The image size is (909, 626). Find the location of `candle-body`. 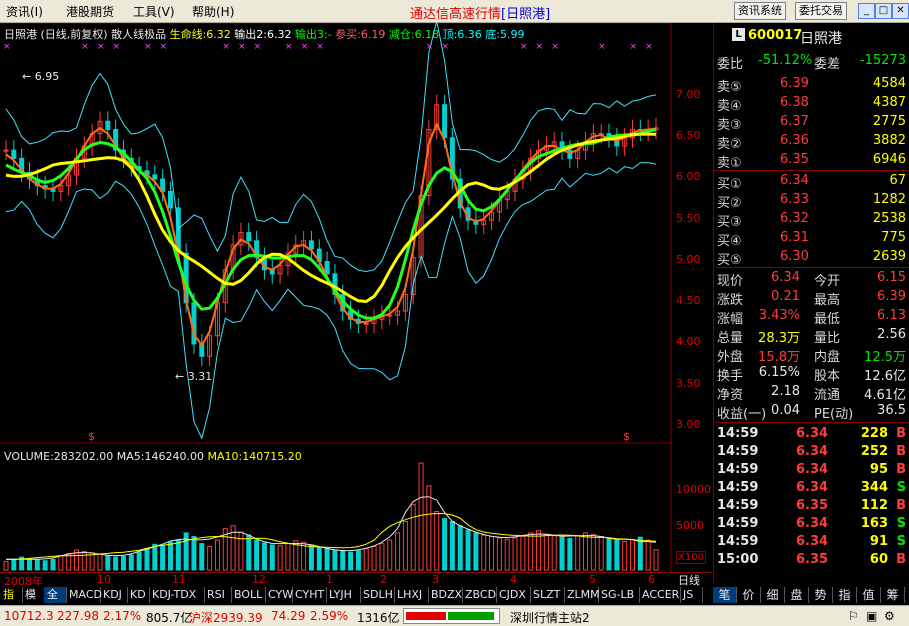

candle-body is located at coordinates (170, 199).